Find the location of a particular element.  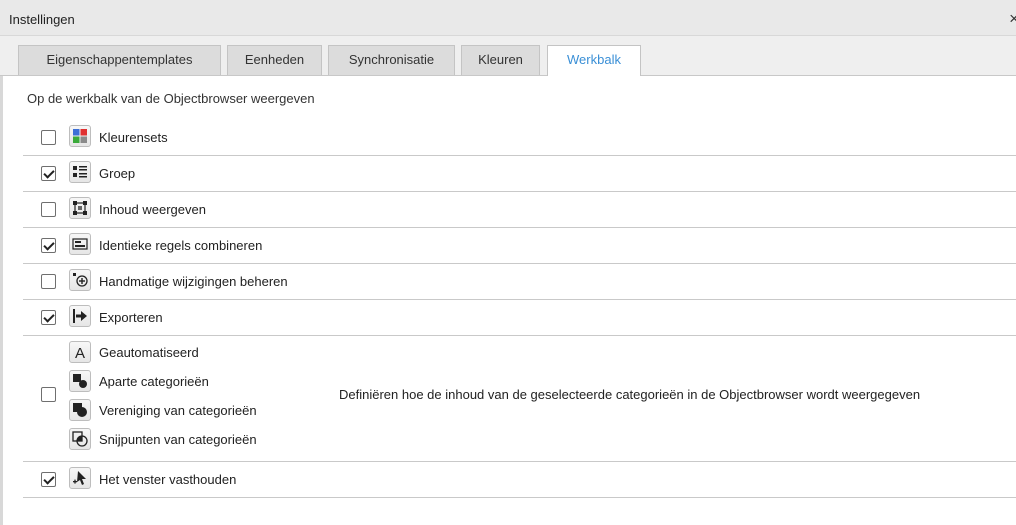

option-row-identieke-regels: Identieke regels combineren is located at coordinates (519, 246).